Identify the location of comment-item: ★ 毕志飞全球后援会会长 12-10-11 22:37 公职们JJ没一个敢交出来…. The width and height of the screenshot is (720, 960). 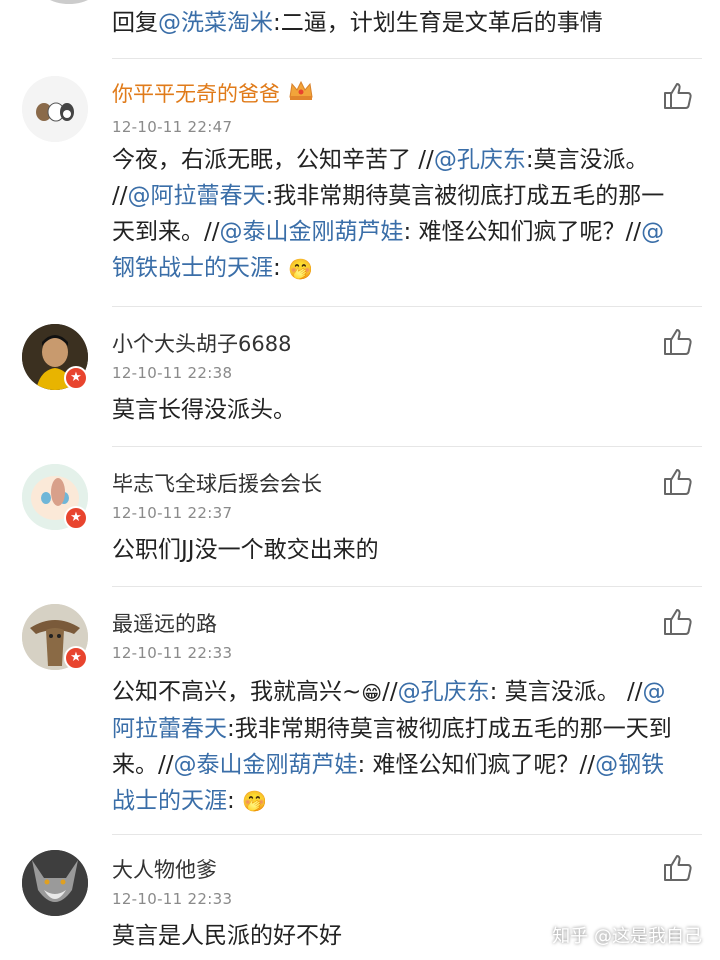
(360, 516).